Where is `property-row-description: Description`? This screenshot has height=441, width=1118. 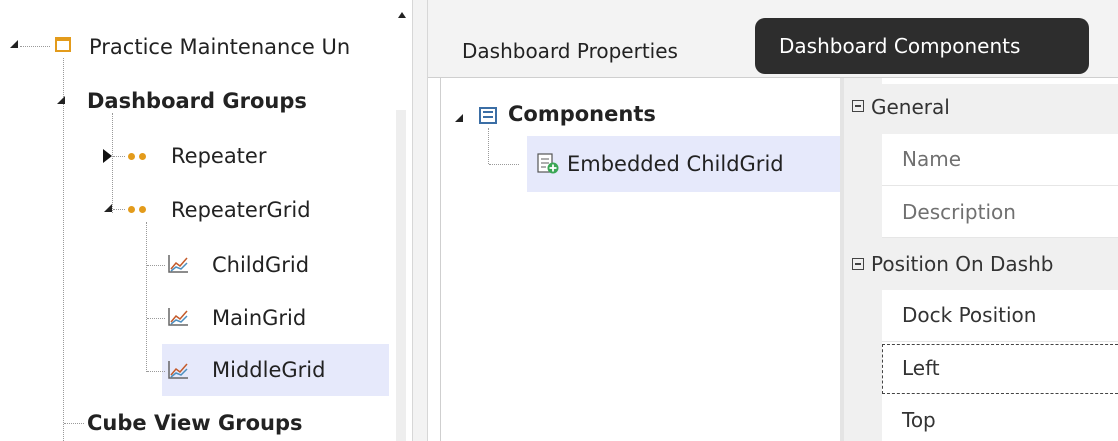
property-row-description: Description is located at coordinates (1000, 212).